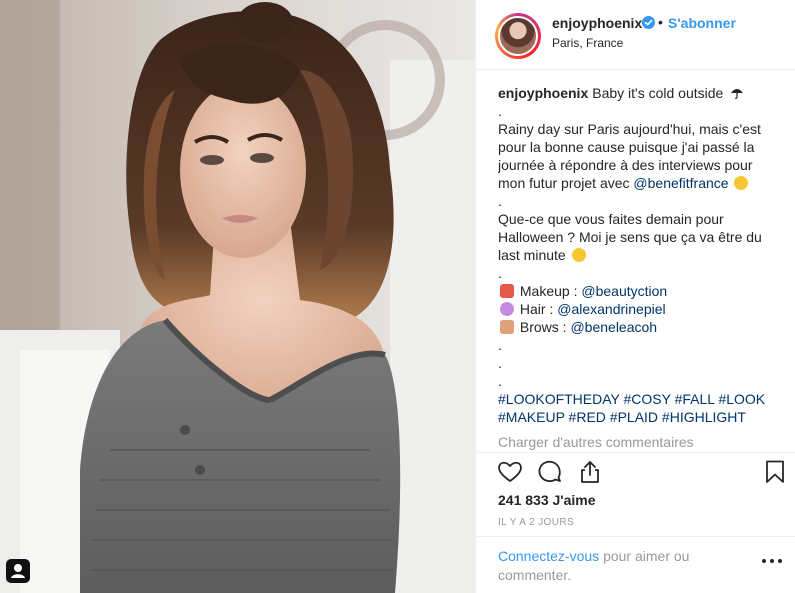 This screenshot has width=795, height=593. I want to click on username: enjoyphoenix, so click(597, 23).